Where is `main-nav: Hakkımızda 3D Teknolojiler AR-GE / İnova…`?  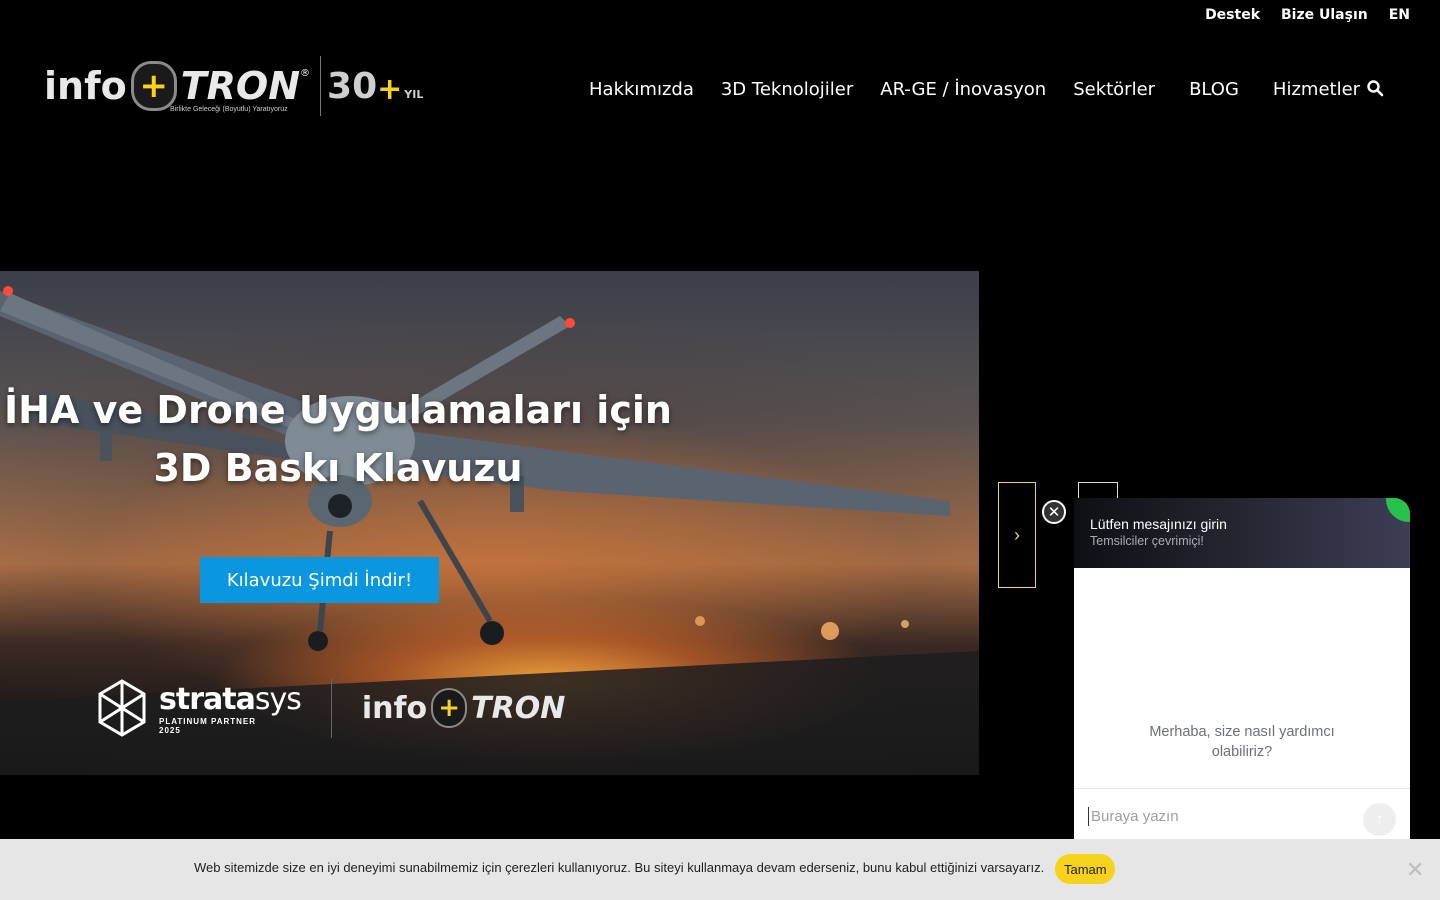 main-nav: Hakkımızda 3D Teknolojiler AR-GE / İnova… is located at coordinates (988, 89).